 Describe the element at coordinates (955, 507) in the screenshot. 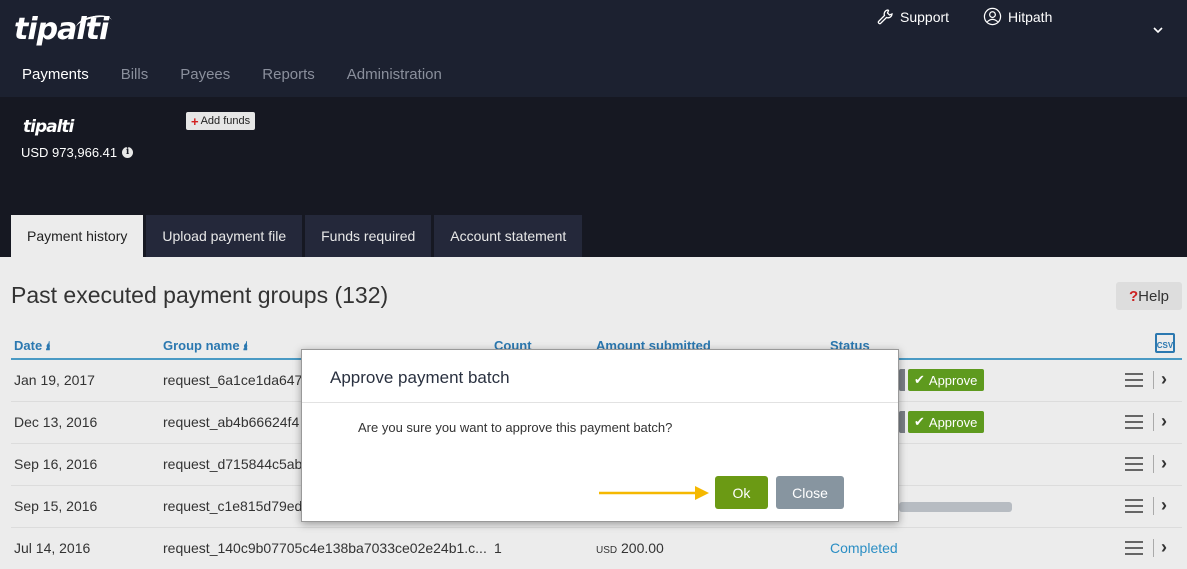

I see `progress-bar` at that location.